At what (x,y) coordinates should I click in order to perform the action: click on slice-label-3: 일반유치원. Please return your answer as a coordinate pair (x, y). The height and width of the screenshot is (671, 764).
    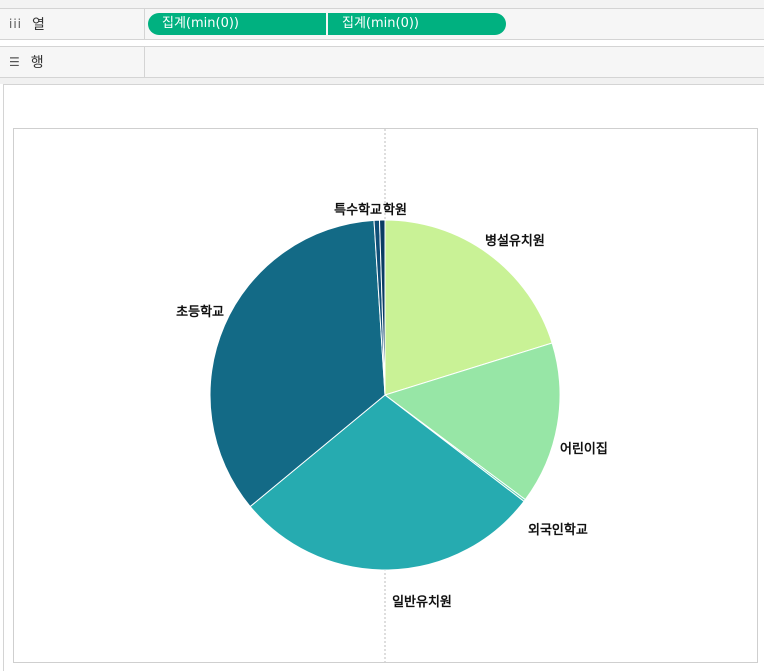
    Looking at the image, I should click on (422, 602).